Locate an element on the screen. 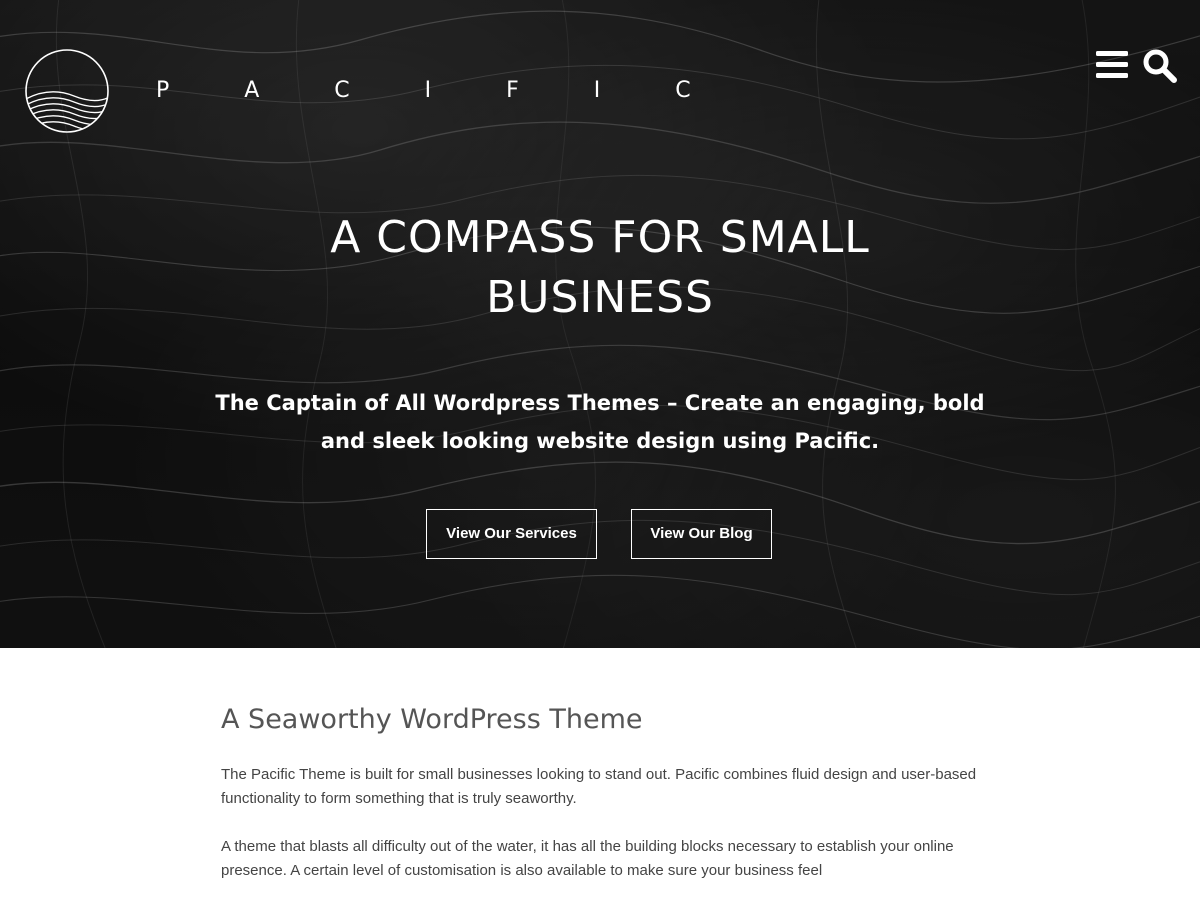  brand-name: P A C I F I C is located at coordinates (440, 90).